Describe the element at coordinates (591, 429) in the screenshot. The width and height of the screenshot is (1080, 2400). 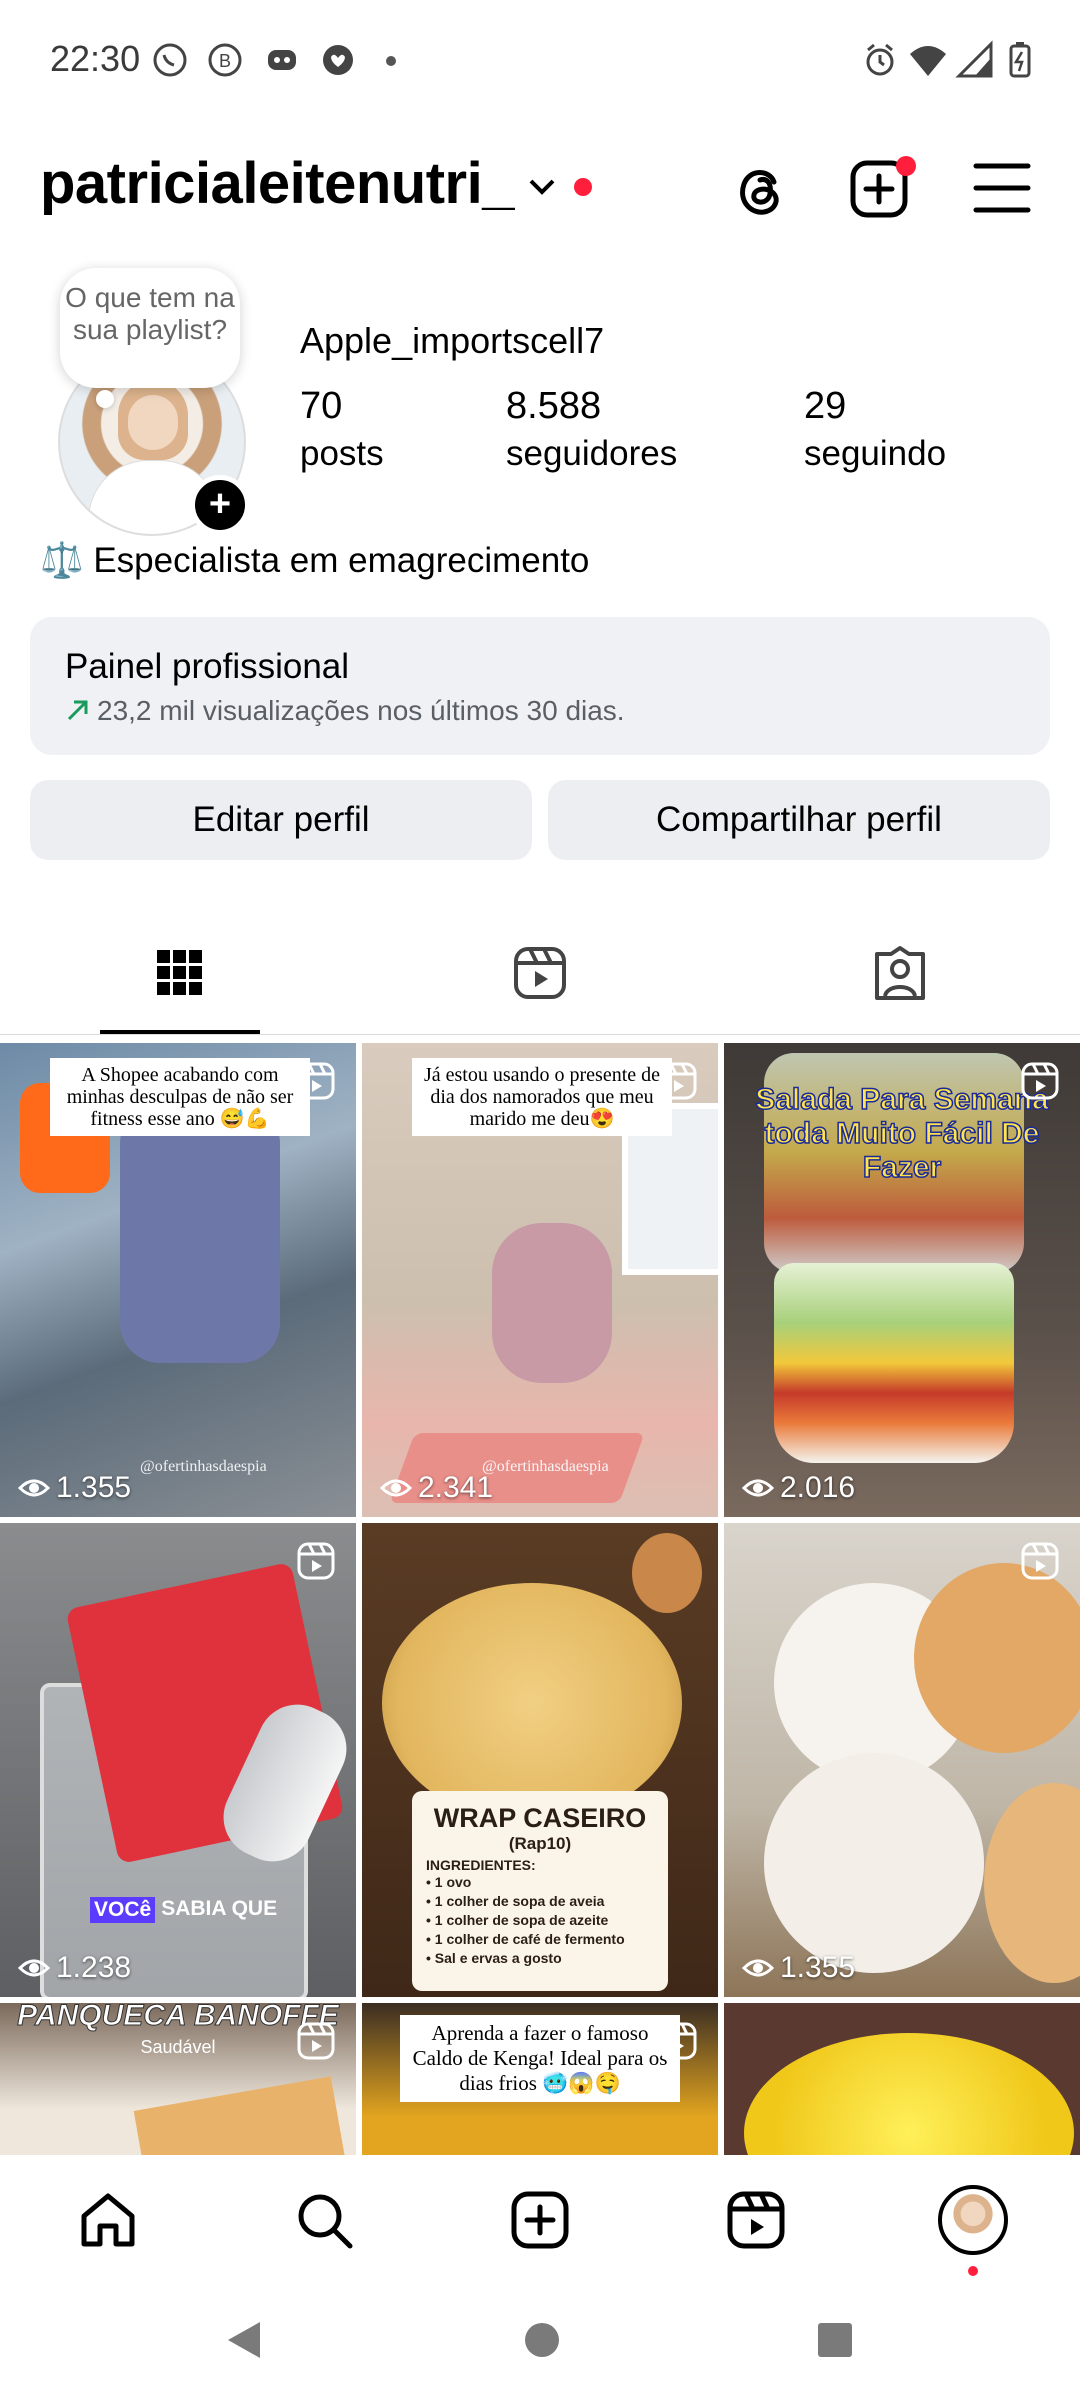
I see `stat-followers: 8.588 seguidores` at that location.